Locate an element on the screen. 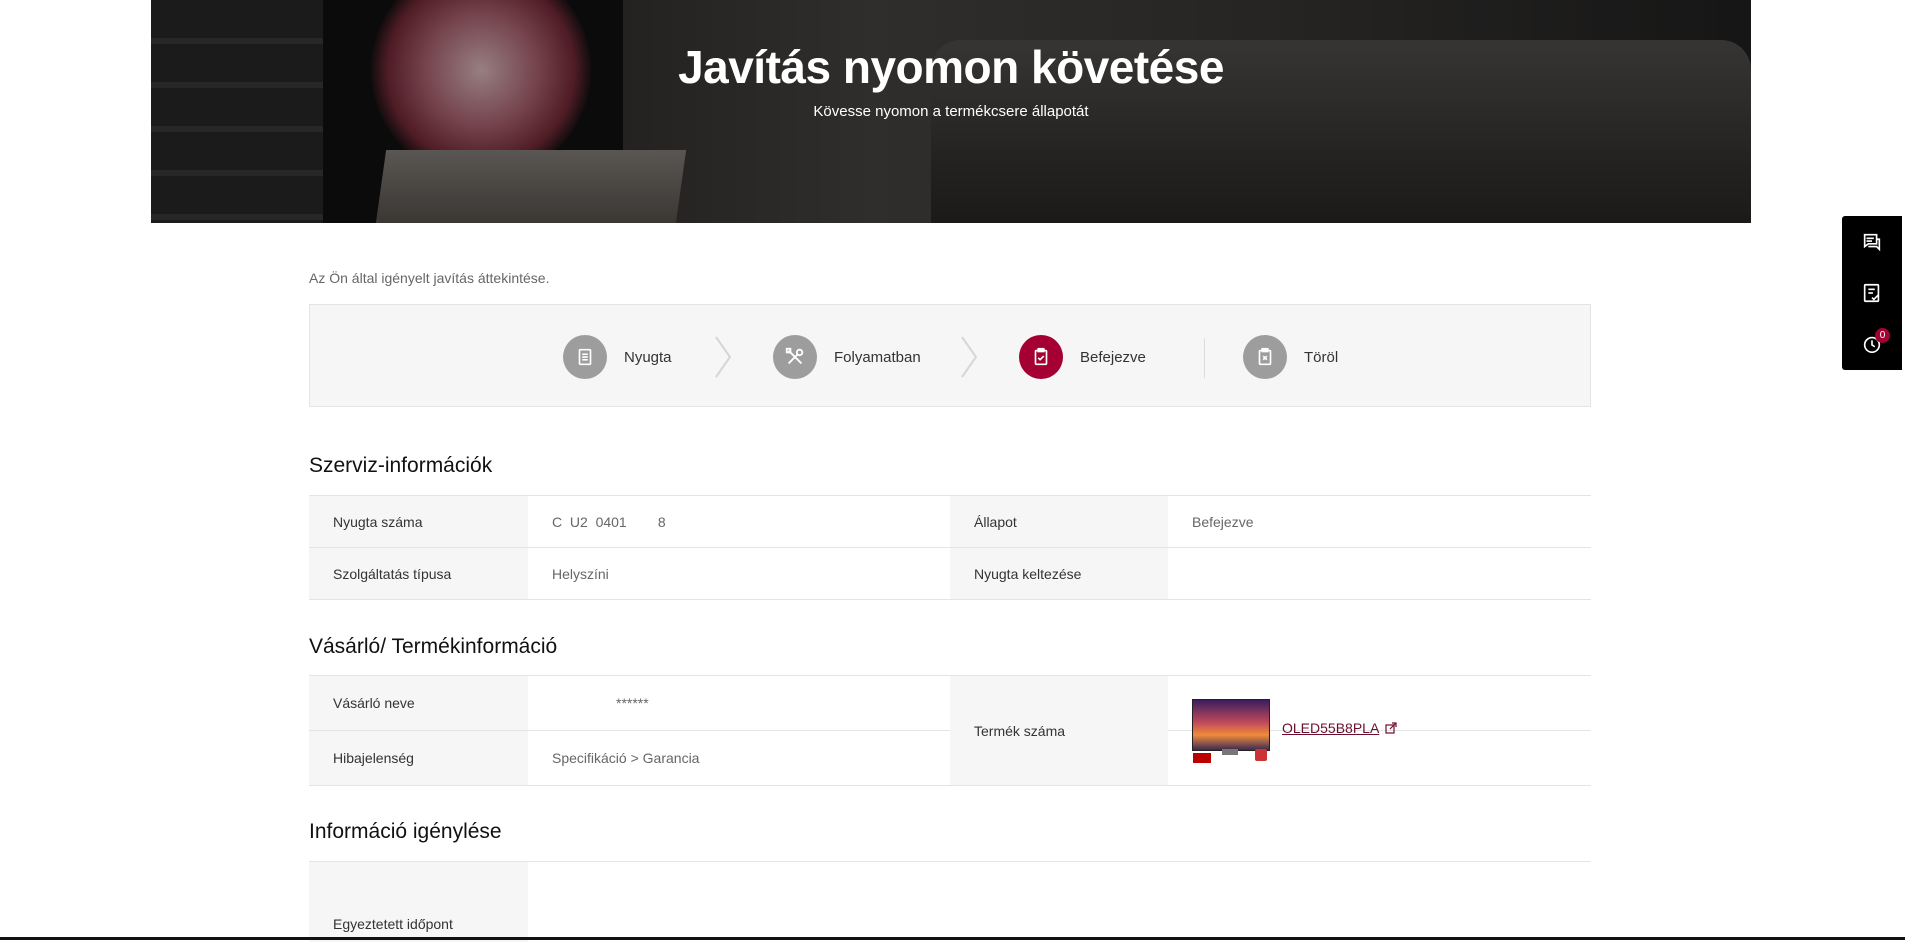 This screenshot has height=942, width=1905. chat-icon is located at coordinates (1872, 242).